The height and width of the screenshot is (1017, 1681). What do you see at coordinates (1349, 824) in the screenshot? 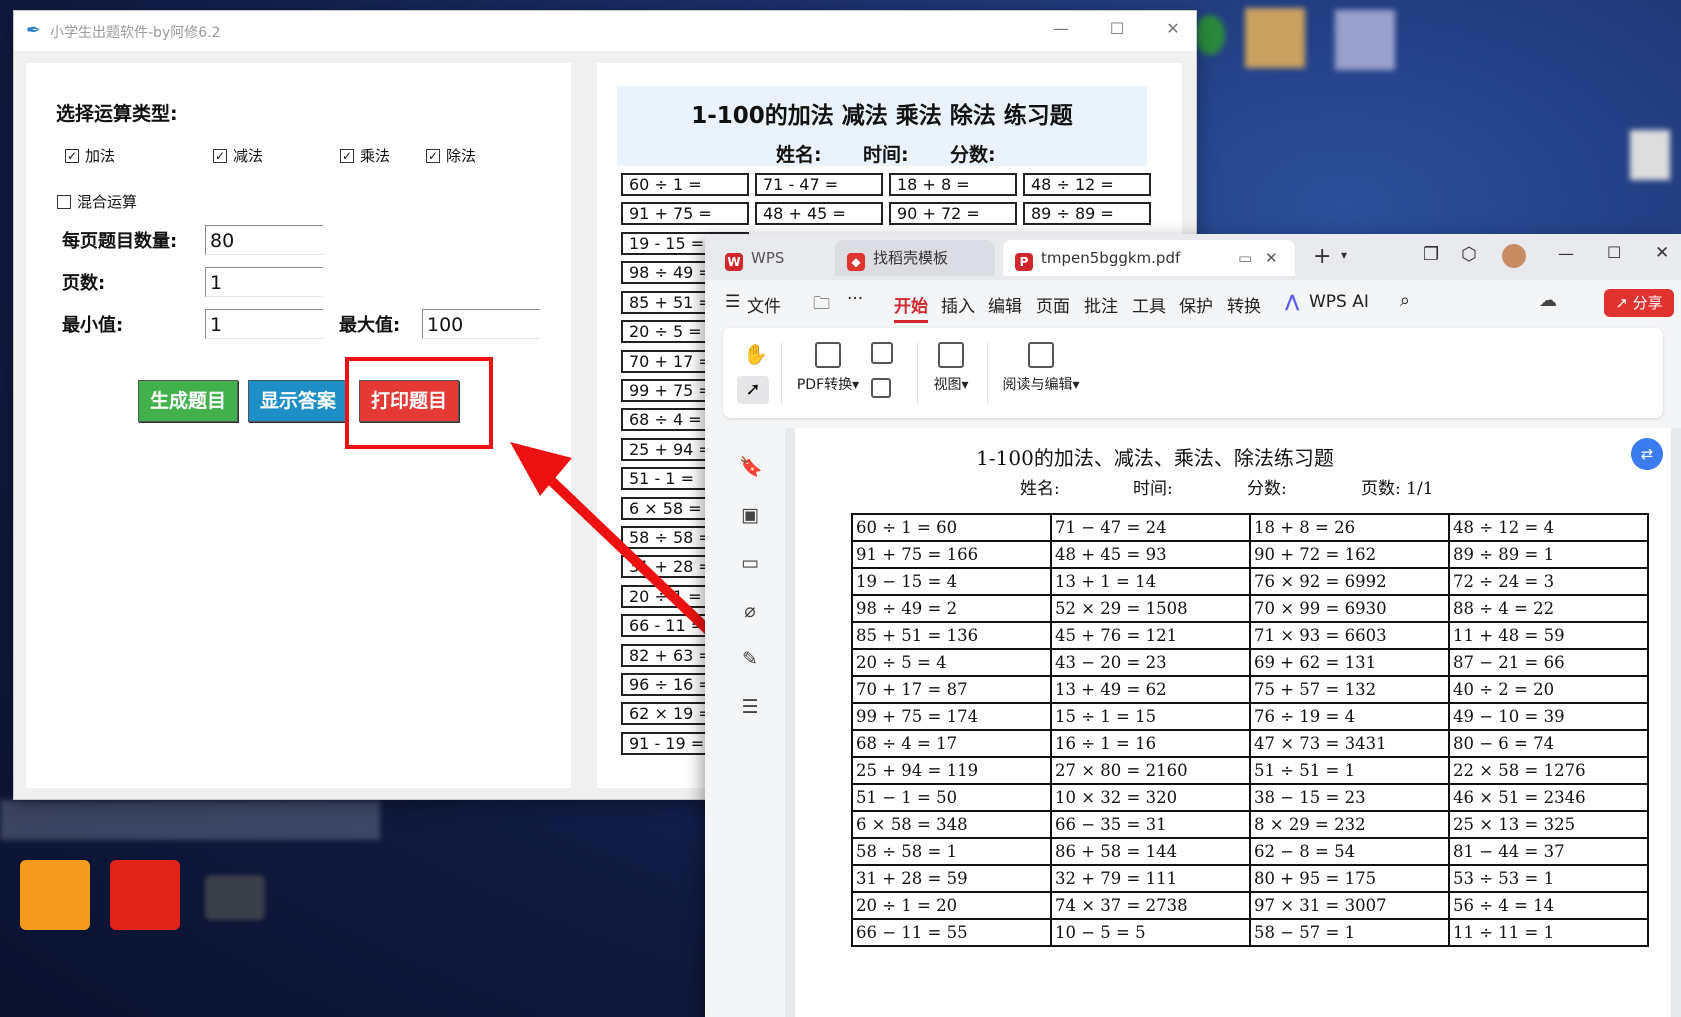
I see `question-cell: 8 × 29 = 232` at bounding box center [1349, 824].